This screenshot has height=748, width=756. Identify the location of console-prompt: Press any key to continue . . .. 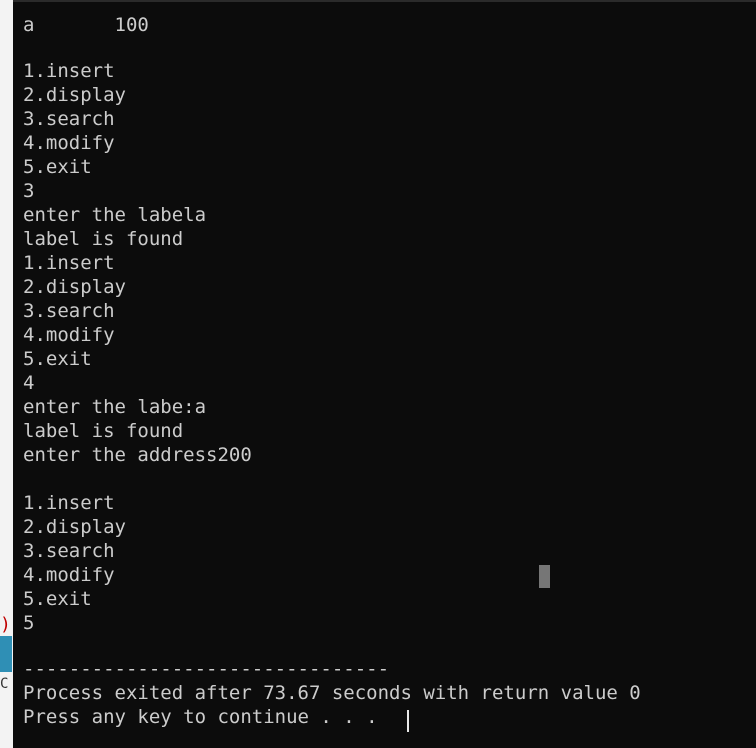
(206, 717).